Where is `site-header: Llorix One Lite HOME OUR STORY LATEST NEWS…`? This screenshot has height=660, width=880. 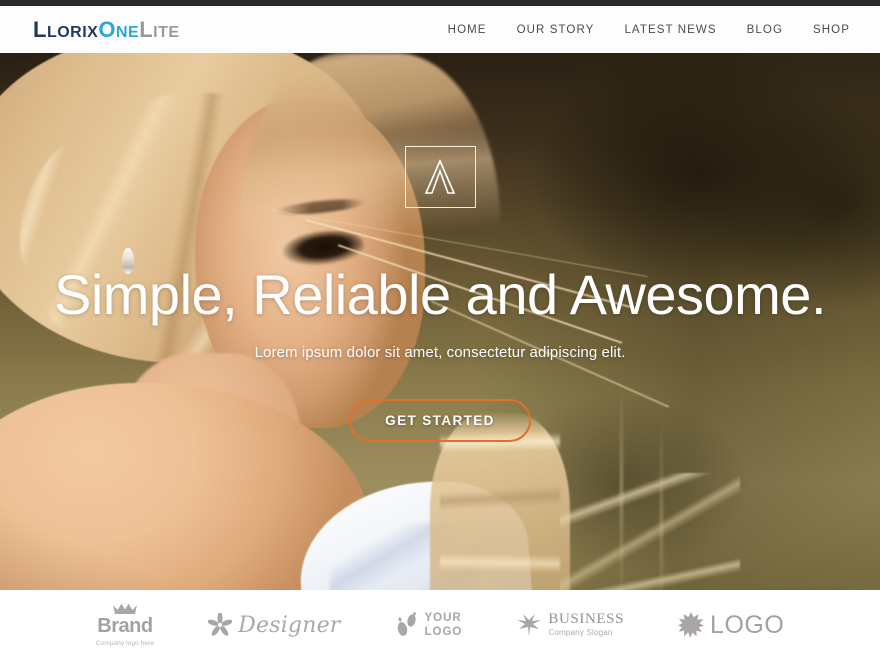 site-header: Llorix One Lite HOME OUR STORY LATEST NEWS… is located at coordinates (440, 29).